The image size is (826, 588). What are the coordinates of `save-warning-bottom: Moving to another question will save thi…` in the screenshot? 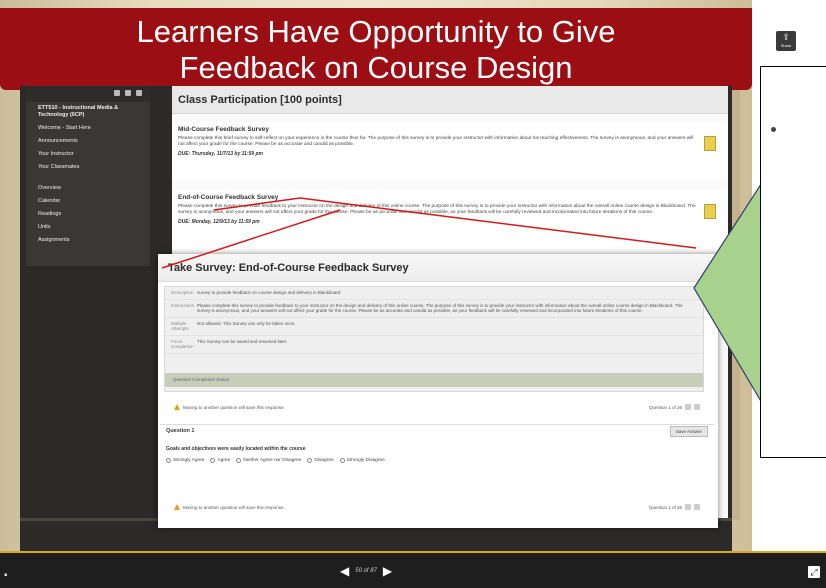 It's located at (229, 507).